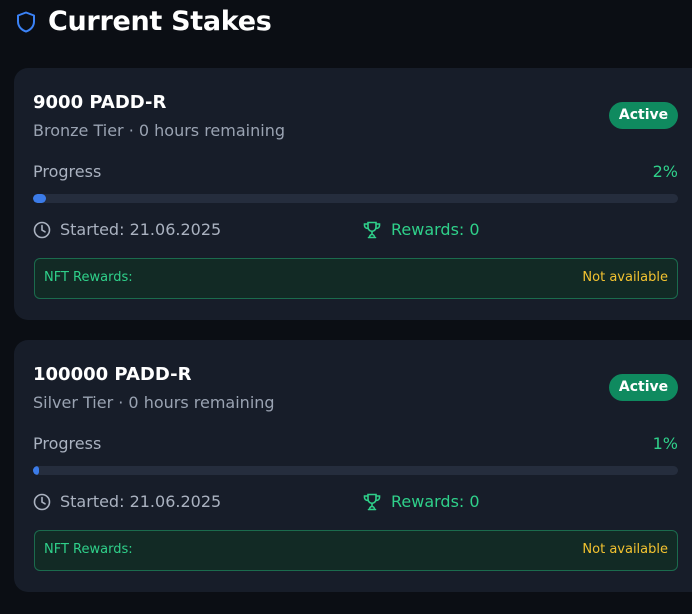  Describe the element at coordinates (665, 443) in the screenshot. I see `progress-percent: 1%` at that location.